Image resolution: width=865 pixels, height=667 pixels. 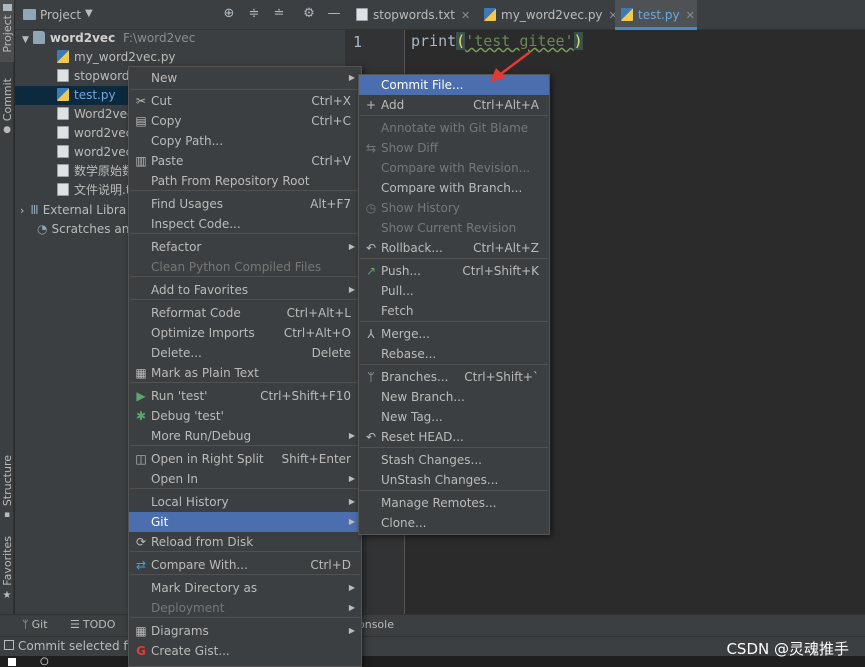 What do you see at coordinates (80, 646) in the screenshot?
I see `status-text: Commit selected file` at bounding box center [80, 646].